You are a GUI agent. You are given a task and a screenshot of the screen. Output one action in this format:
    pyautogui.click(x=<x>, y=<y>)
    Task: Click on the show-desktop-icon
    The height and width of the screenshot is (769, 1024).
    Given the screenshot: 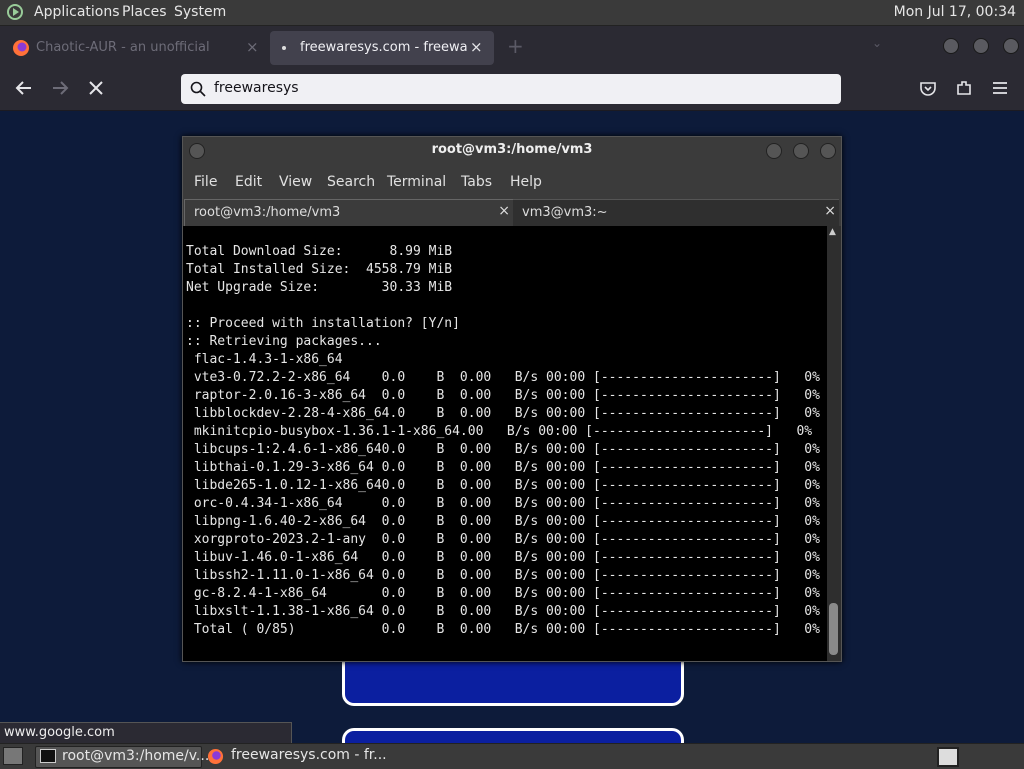 What is the action you would take?
    pyautogui.click(x=13, y=756)
    